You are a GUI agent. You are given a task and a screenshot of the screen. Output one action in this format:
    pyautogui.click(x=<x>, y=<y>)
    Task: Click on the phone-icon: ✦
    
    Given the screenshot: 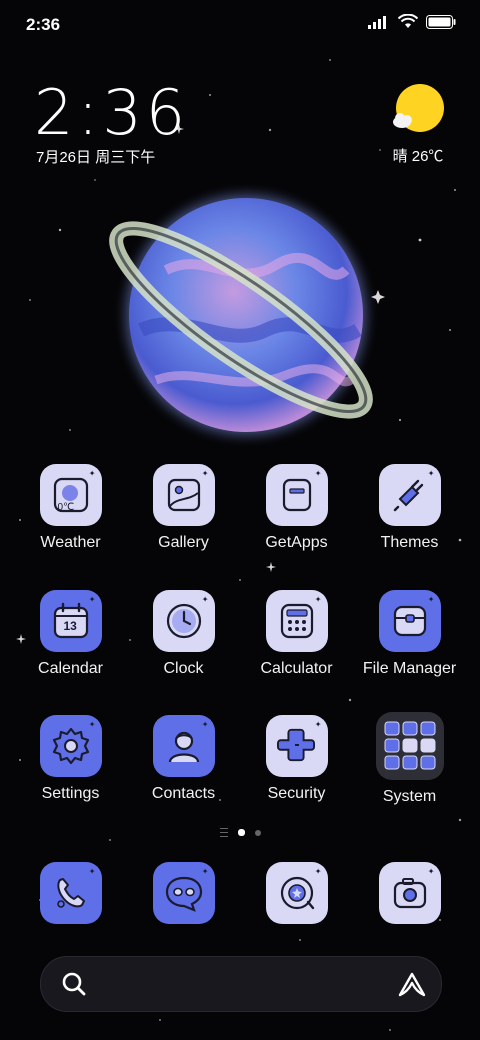 What is the action you would take?
    pyautogui.click(x=70, y=893)
    